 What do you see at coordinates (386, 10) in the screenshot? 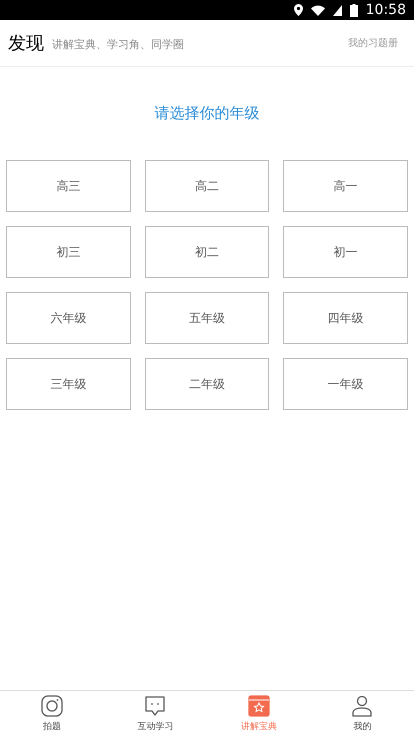
I see `clock: 10:58` at bounding box center [386, 10].